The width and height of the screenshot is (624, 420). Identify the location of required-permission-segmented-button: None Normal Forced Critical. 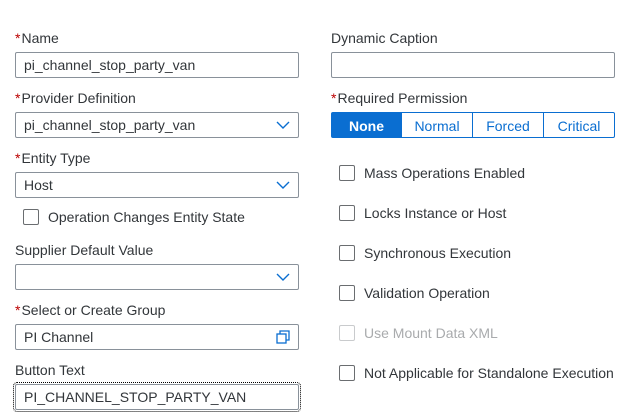
(473, 125).